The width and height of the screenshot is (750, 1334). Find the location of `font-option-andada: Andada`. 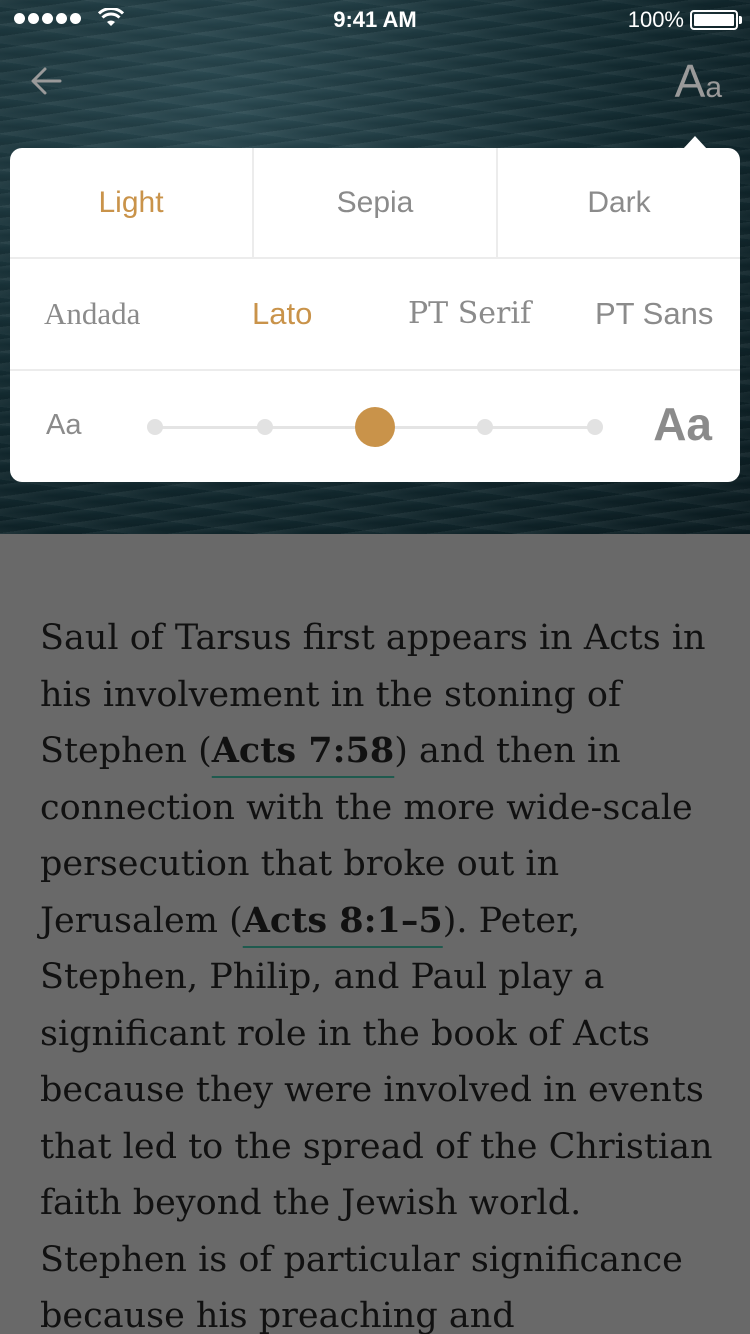

font-option-andada: Andada is located at coordinates (92, 314).